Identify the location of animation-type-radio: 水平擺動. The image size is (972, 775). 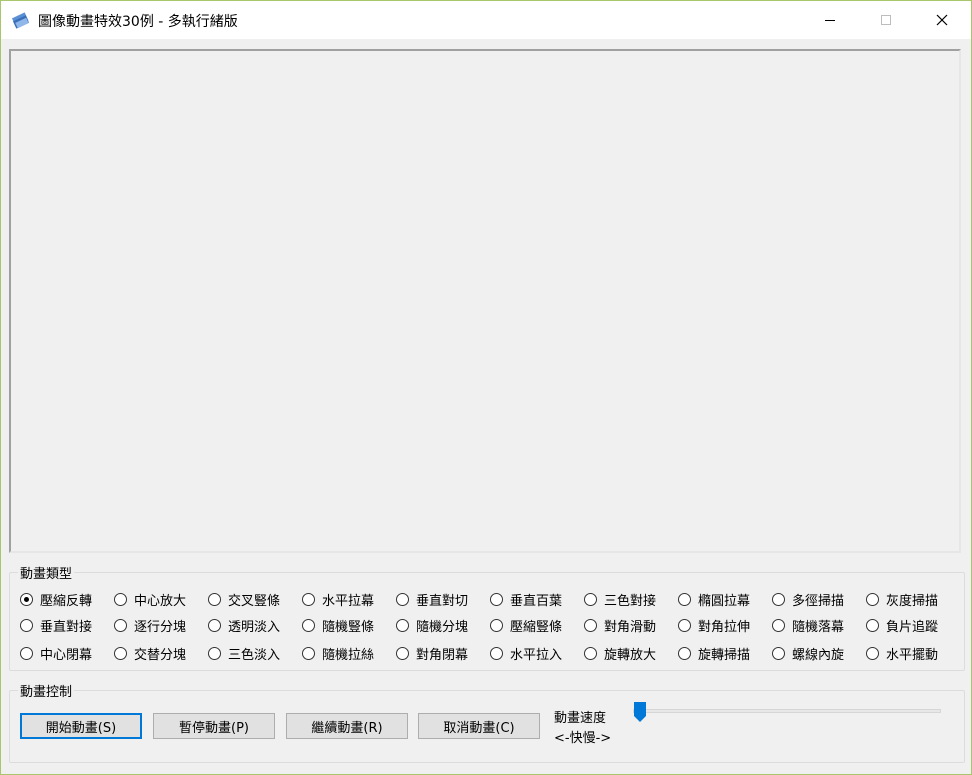
(902, 653).